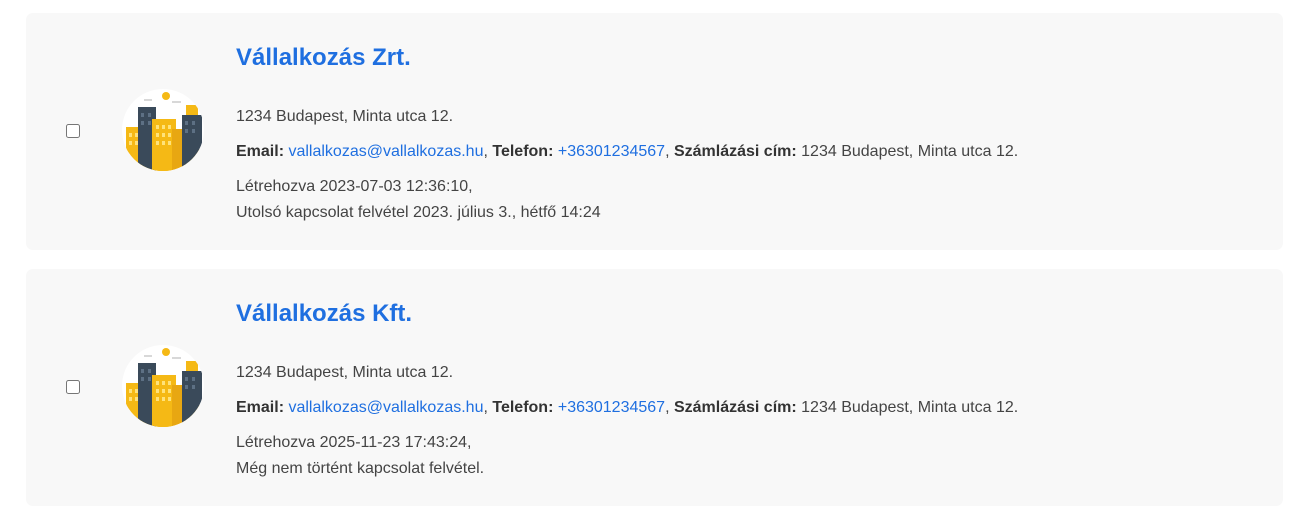 This screenshot has width=1315, height=522. Describe the element at coordinates (360, 468) in the screenshot. I see `last-contact-status: Még nem történt kapcsolat felvétel.` at that location.